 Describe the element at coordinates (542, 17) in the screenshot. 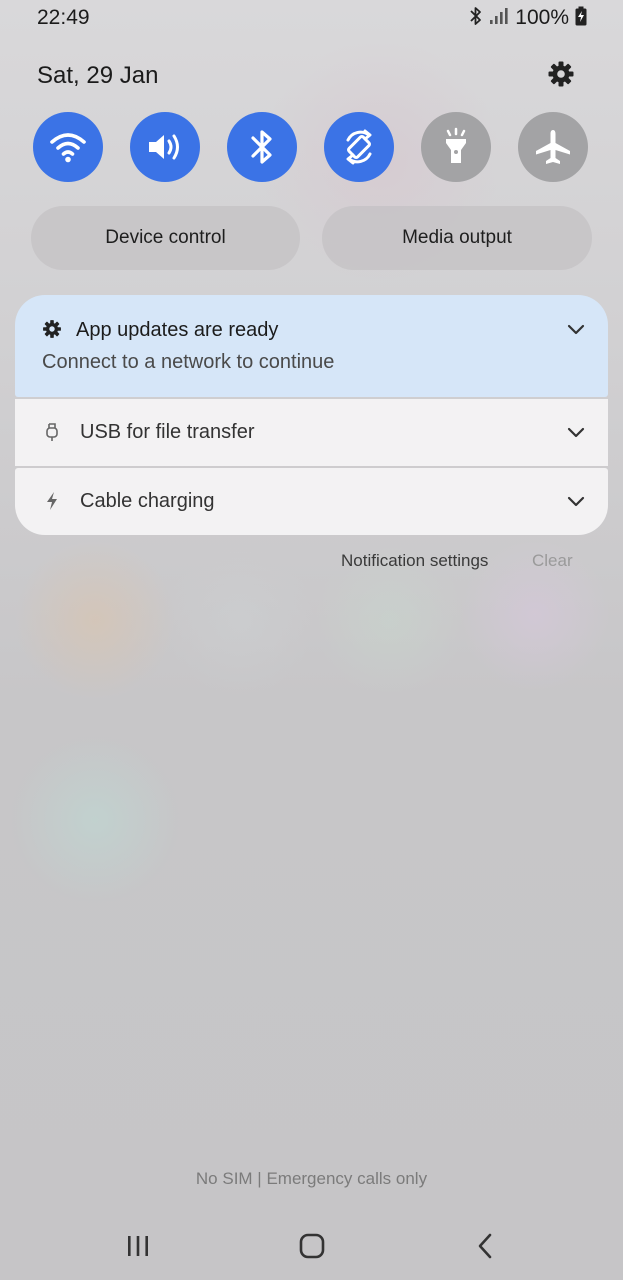

I see `battery-percent: 100%` at that location.